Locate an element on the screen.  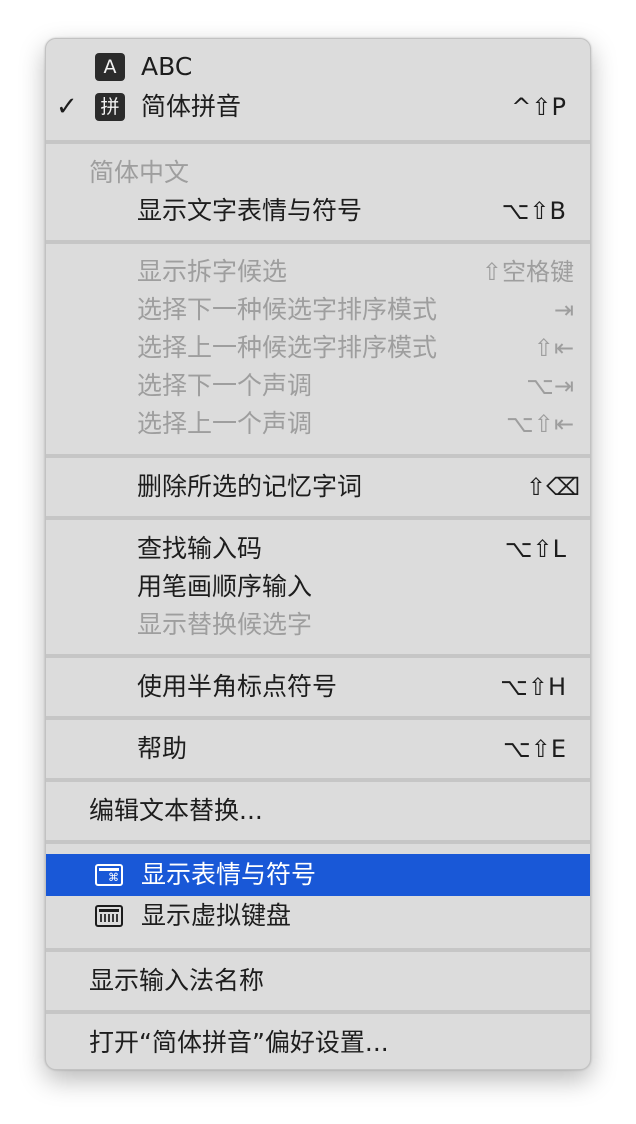
menu-item-label: 帮助 is located at coordinates (162, 748).